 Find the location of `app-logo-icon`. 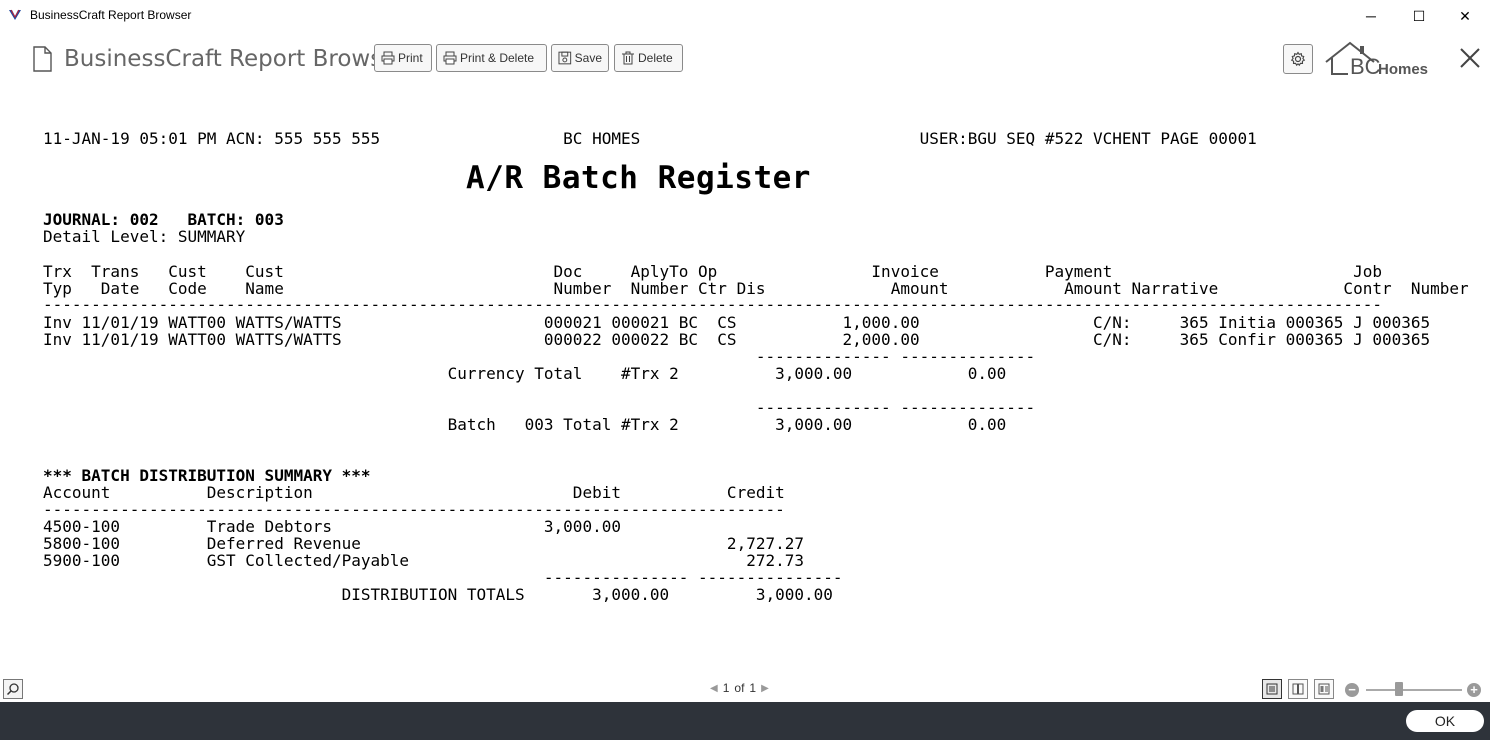

app-logo-icon is located at coordinates (15, 14).